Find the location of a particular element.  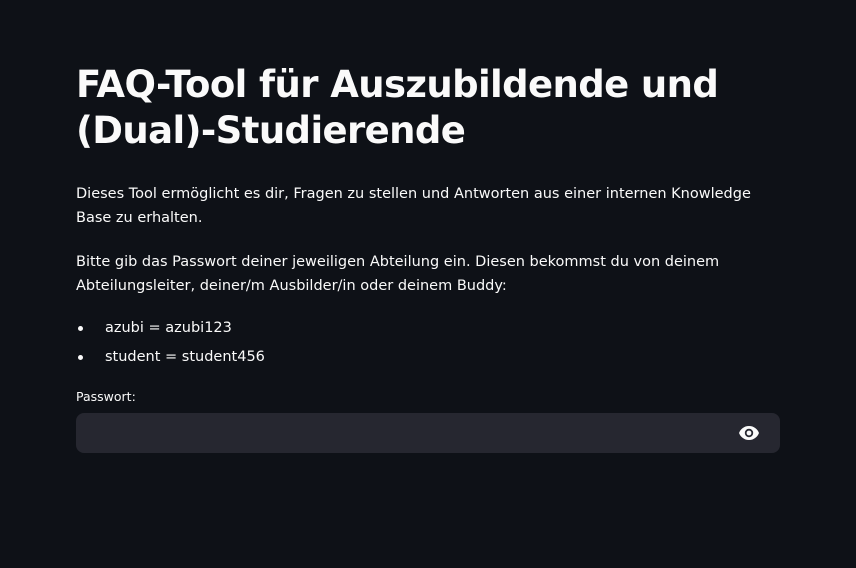

show-password-button is located at coordinates (749, 433).